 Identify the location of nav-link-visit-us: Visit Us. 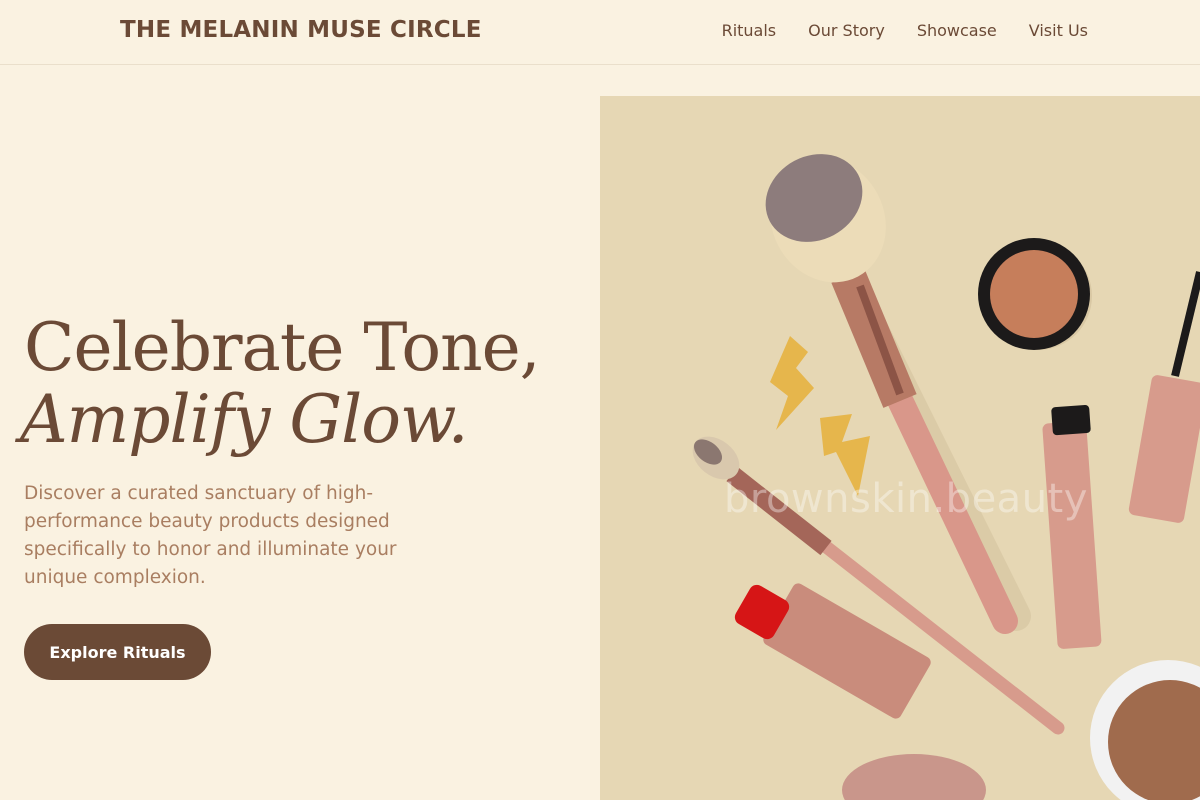
(1058, 30).